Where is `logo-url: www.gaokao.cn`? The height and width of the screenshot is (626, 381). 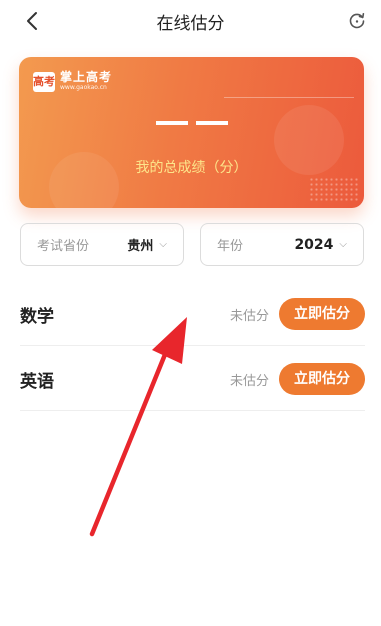 logo-url: www.gaokao.cn is located at coordinates (83, 87).